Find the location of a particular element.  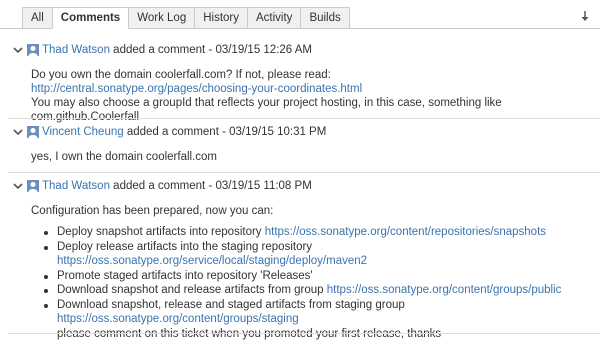

comment-meta: added a comment - 03/19/15 11:08 PM is located at coordinates (212, 186).